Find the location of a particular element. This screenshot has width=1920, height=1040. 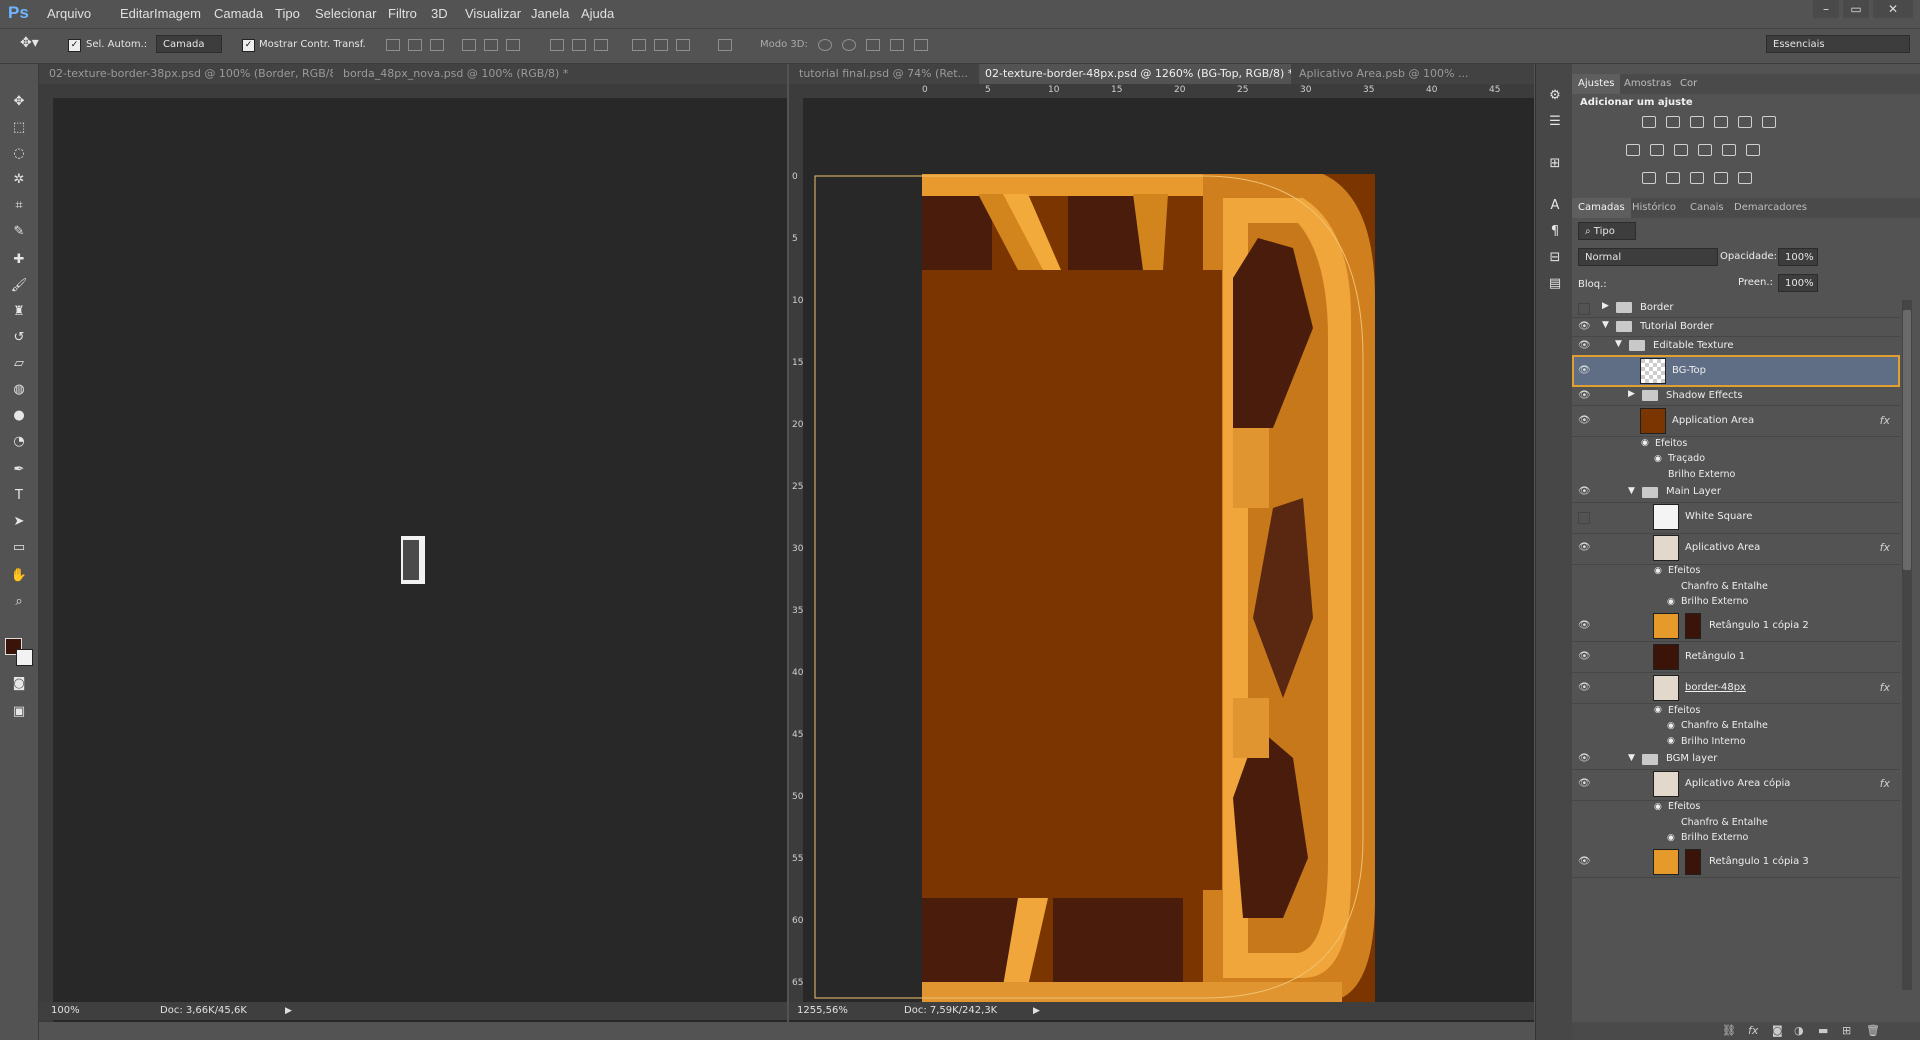

properties-panel-icon: ☰ is located at coordinates (1555, 122).